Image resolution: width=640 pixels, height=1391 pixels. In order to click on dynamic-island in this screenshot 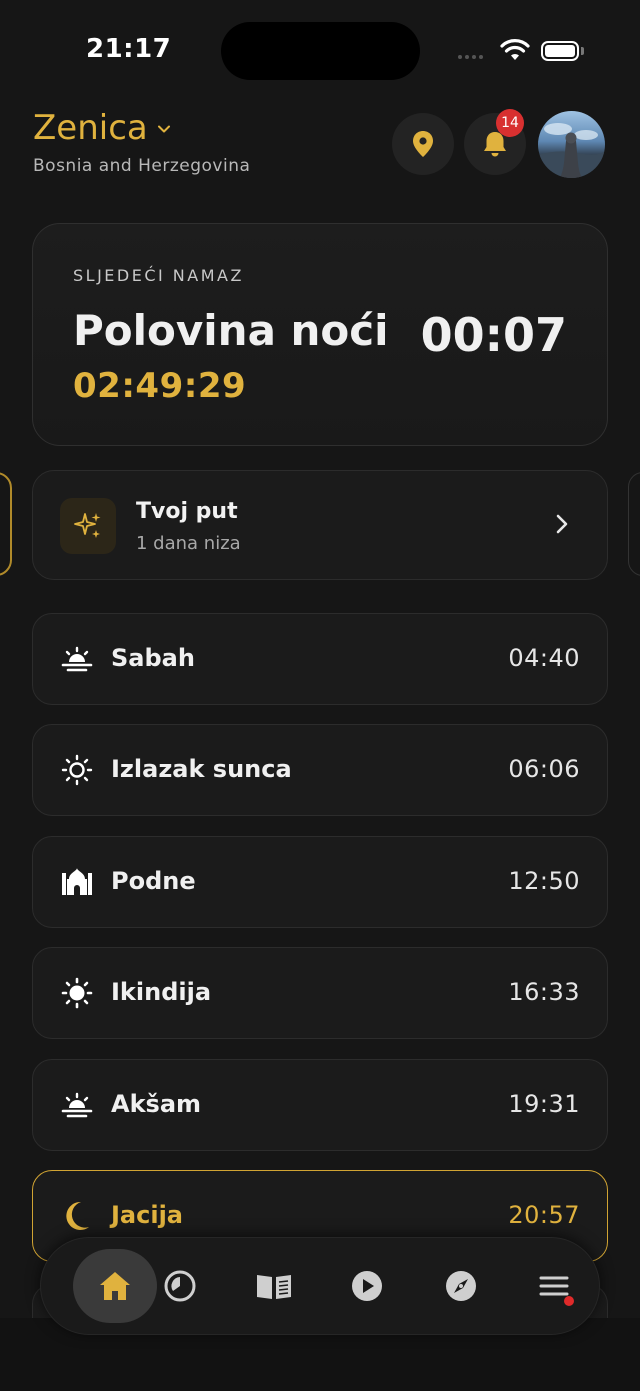, I will do `click(320, 51)`.